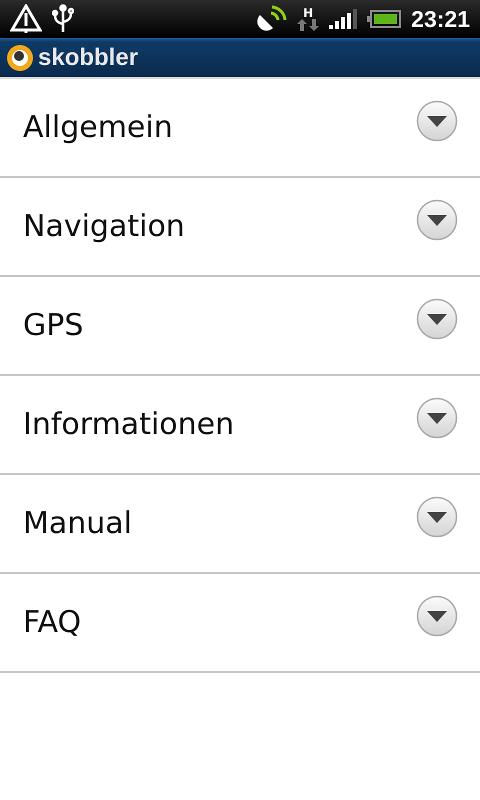 Image resolution: width=480 pixels, height=800 pixels. Describe the element at coordinates (240, 128) in the screenshot. I see `settings-section: Allgemein` at that location.